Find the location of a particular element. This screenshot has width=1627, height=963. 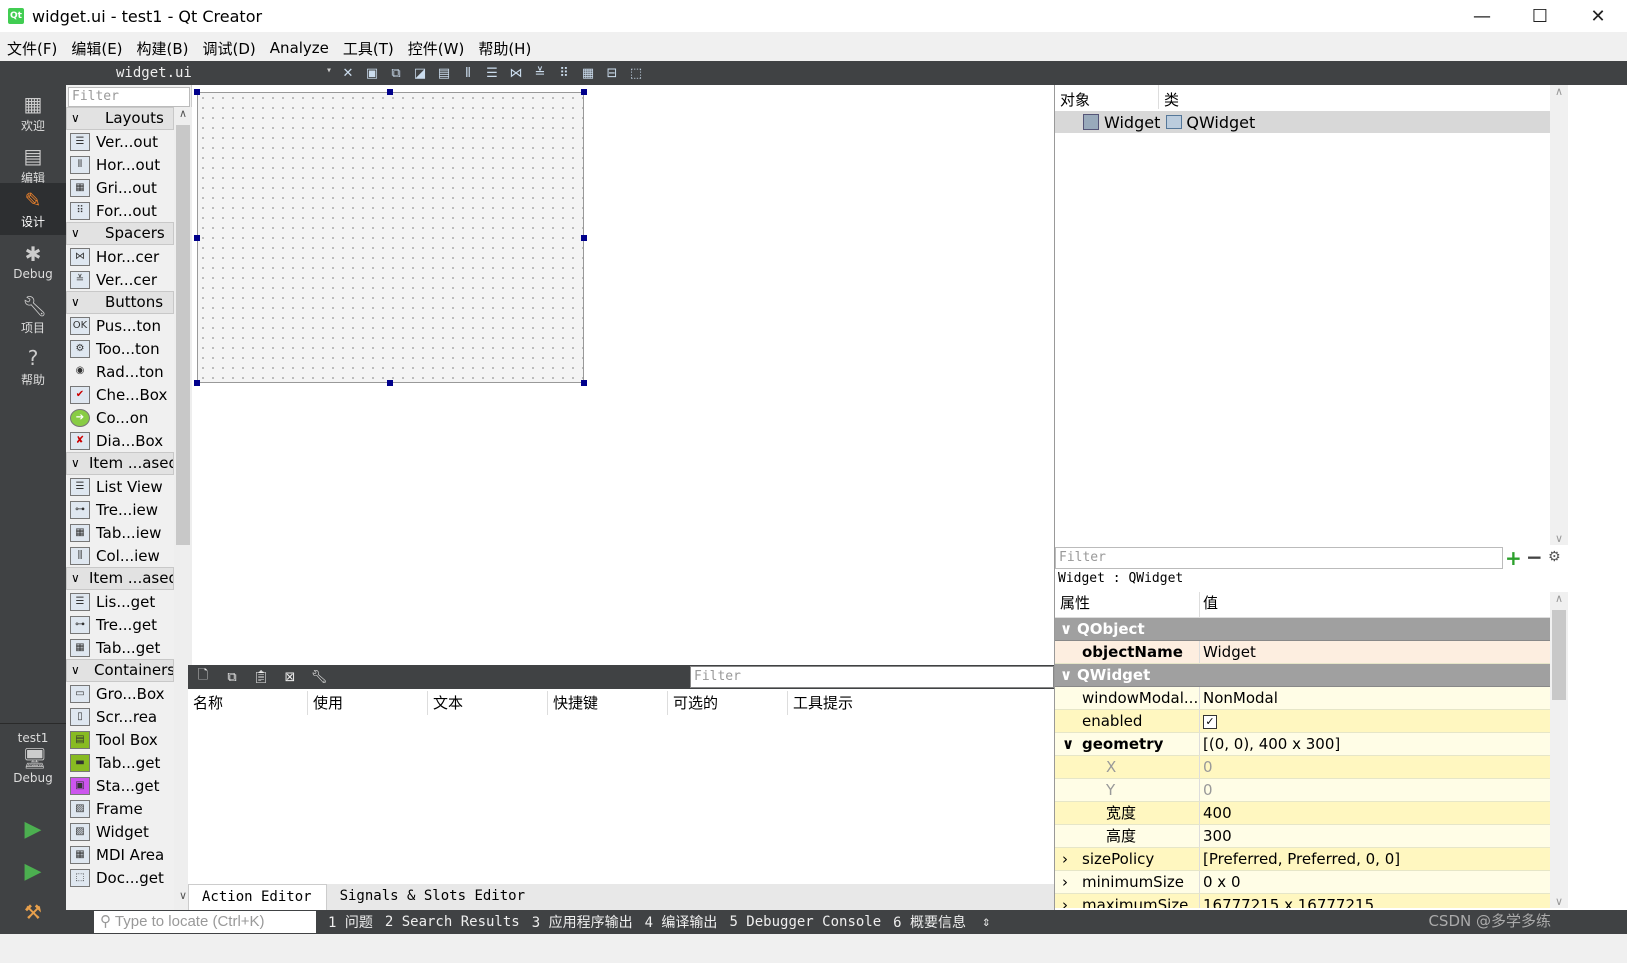

close-button: ✕ is located at coordinates (1598, 16).